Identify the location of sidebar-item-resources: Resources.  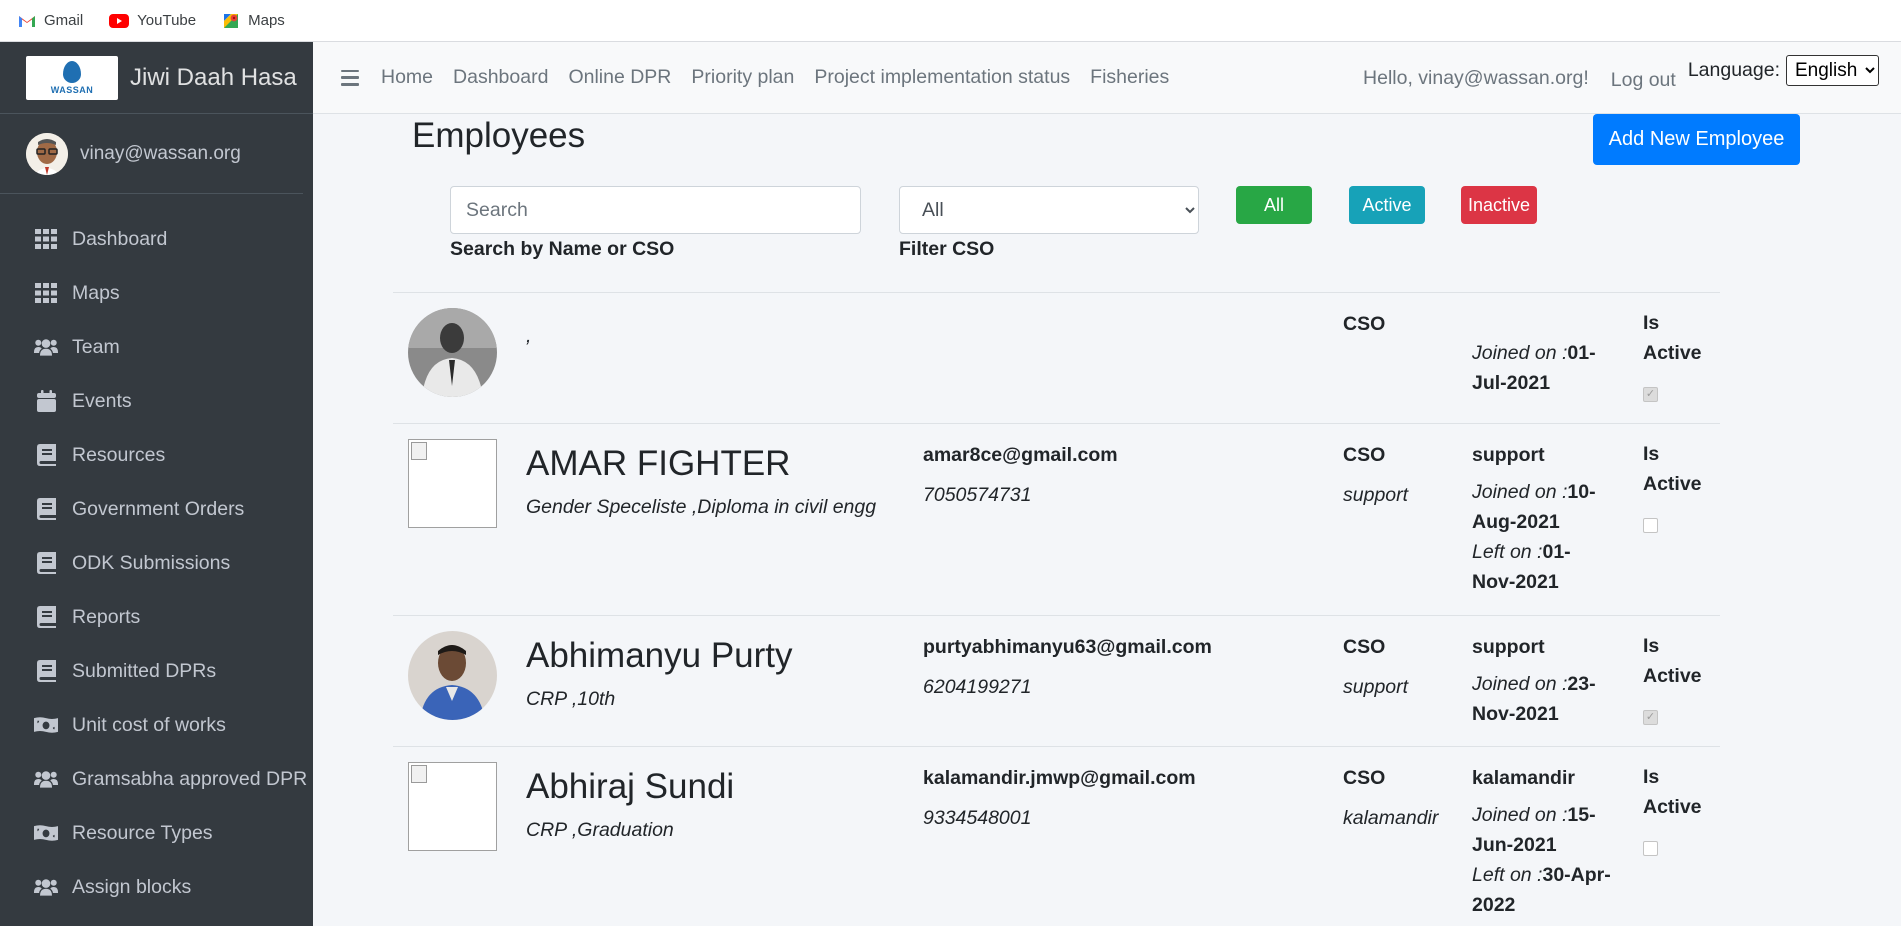
(156, 455).